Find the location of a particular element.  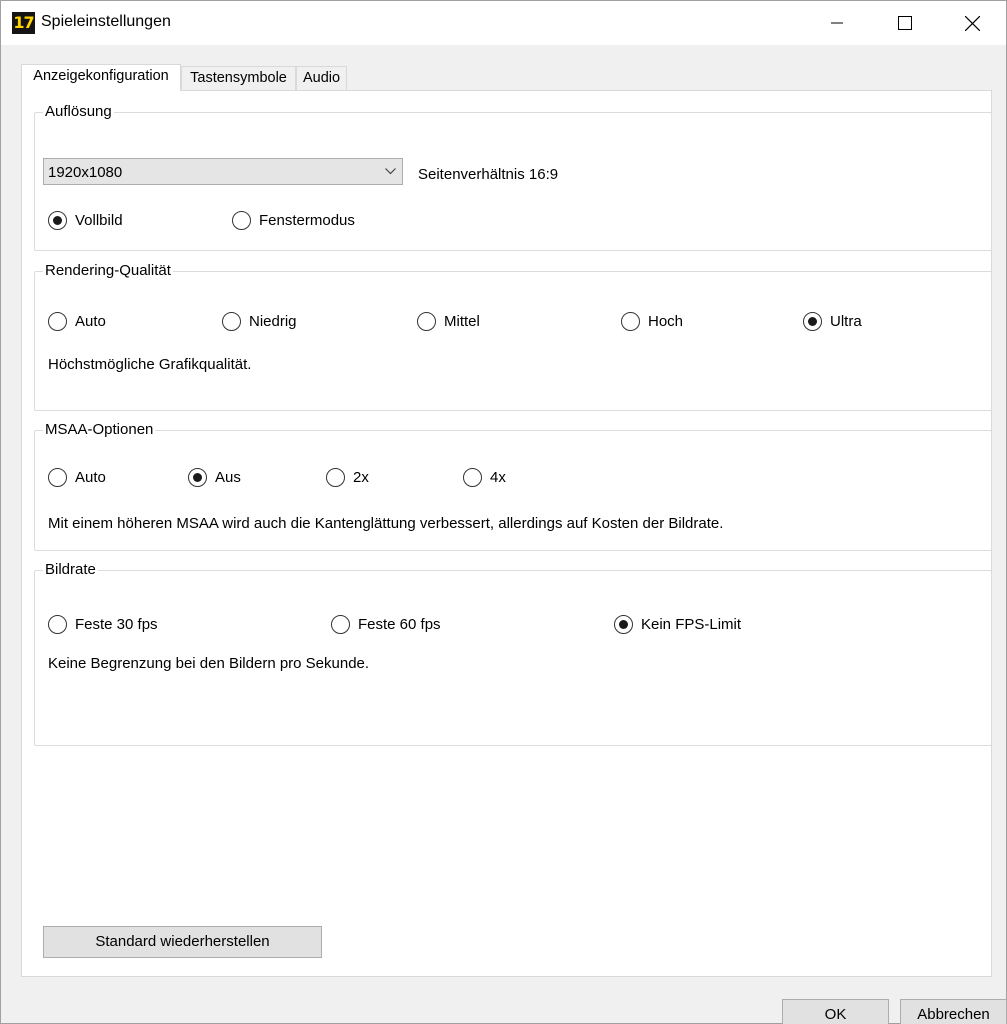

maximize-icon is located at coordinates (905, 23).